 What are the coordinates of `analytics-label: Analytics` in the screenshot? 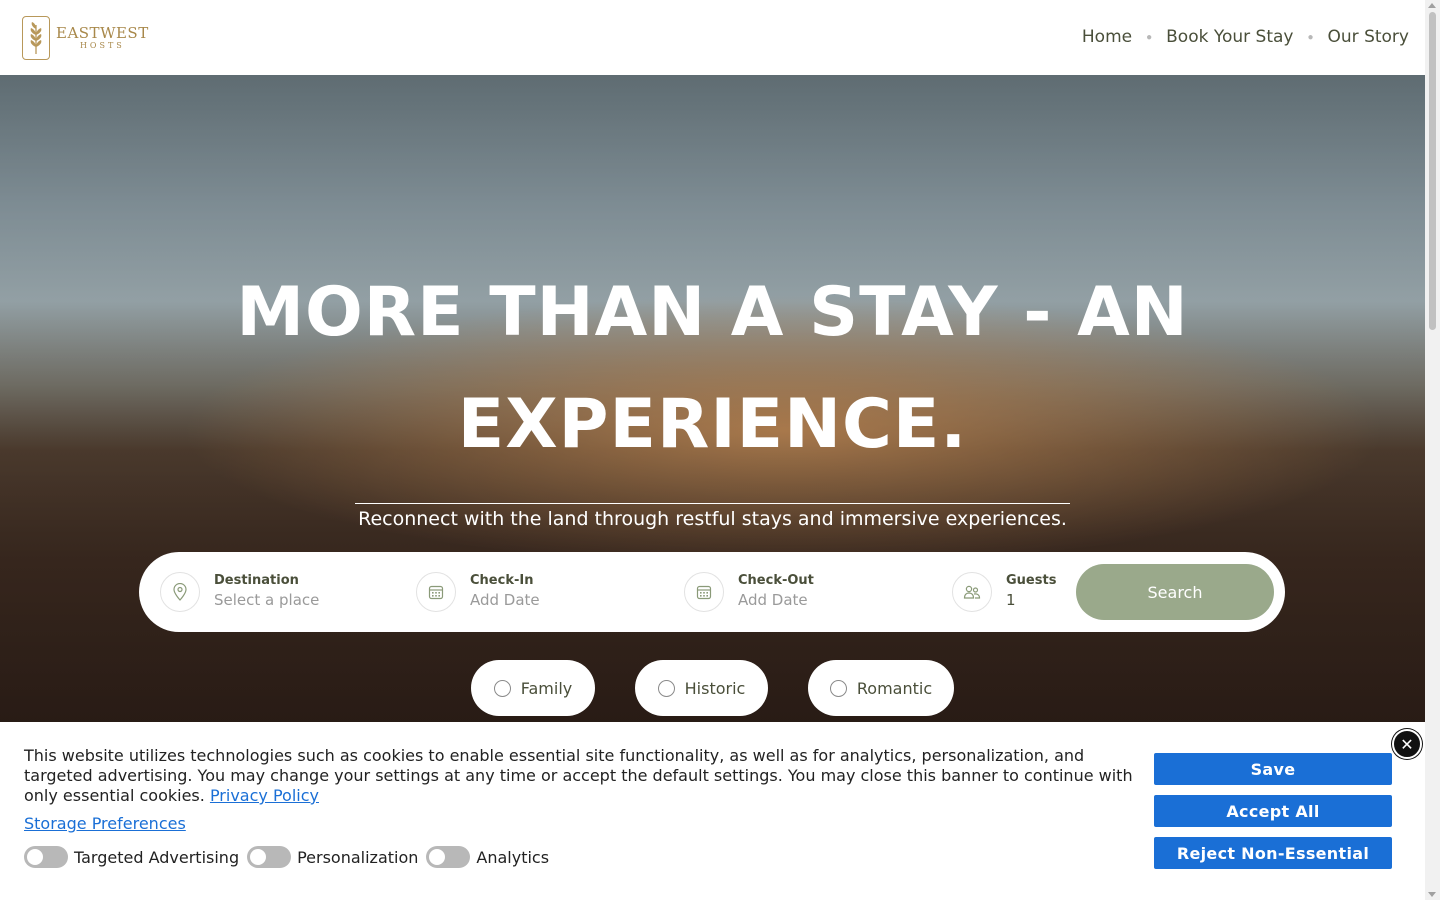 It's located at (513, 857).